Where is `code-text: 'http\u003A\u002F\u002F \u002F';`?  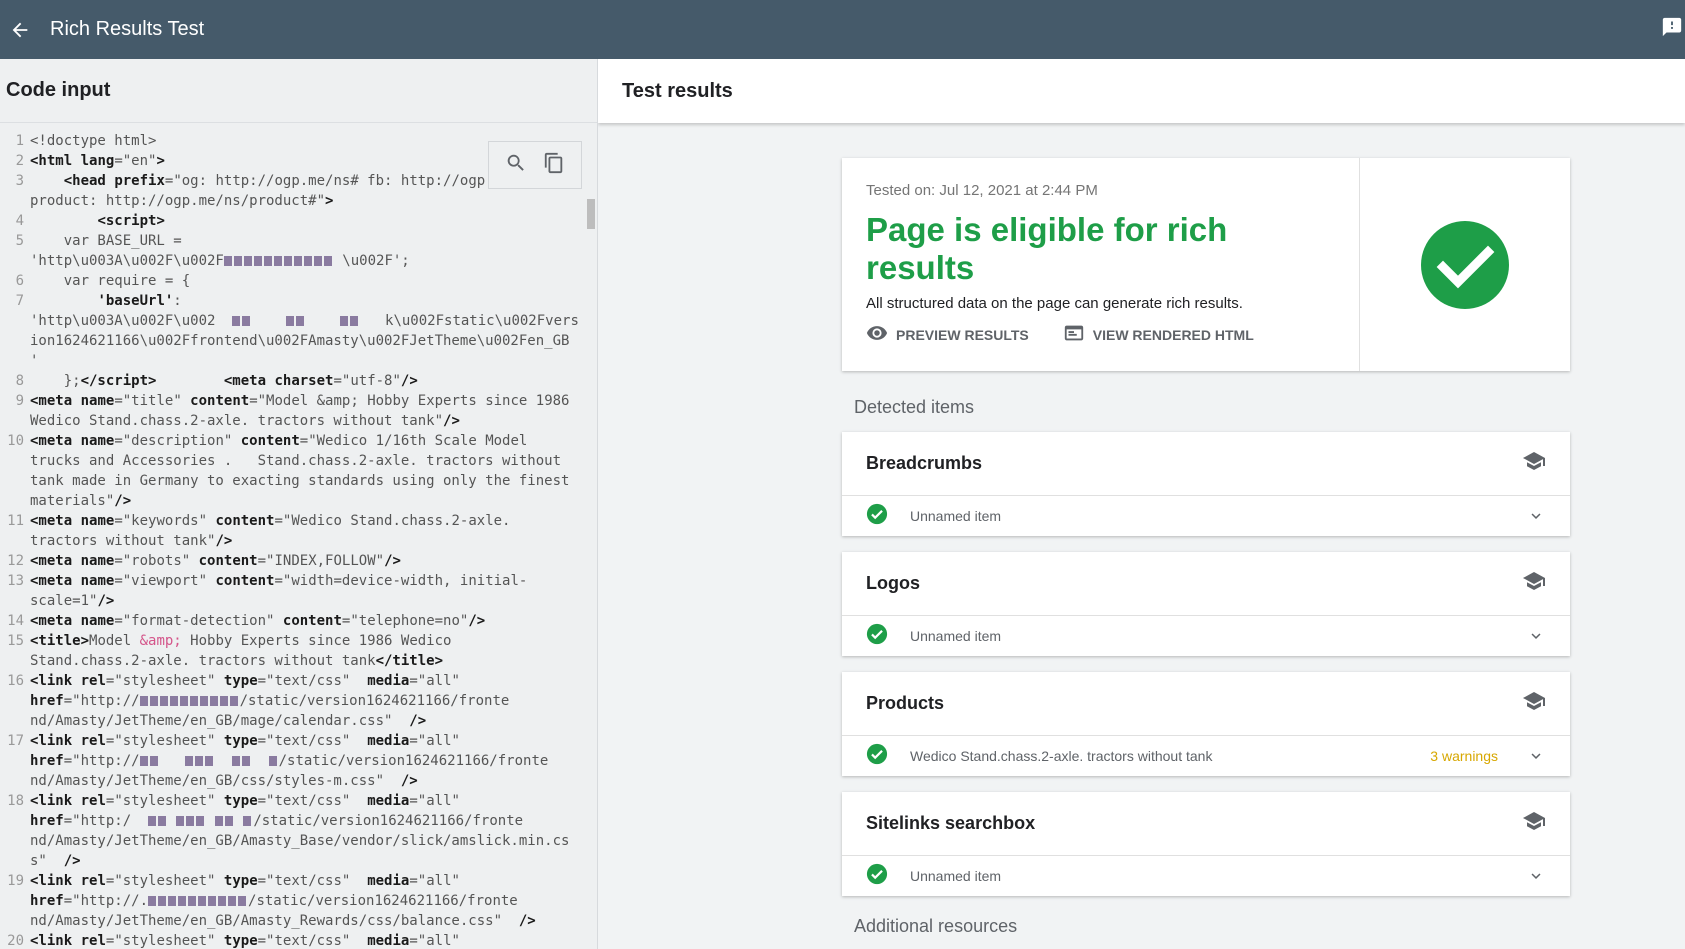
code-text: 'http\u003A\u002F\u002F \u002F'; is located at coordinates (220, 261).